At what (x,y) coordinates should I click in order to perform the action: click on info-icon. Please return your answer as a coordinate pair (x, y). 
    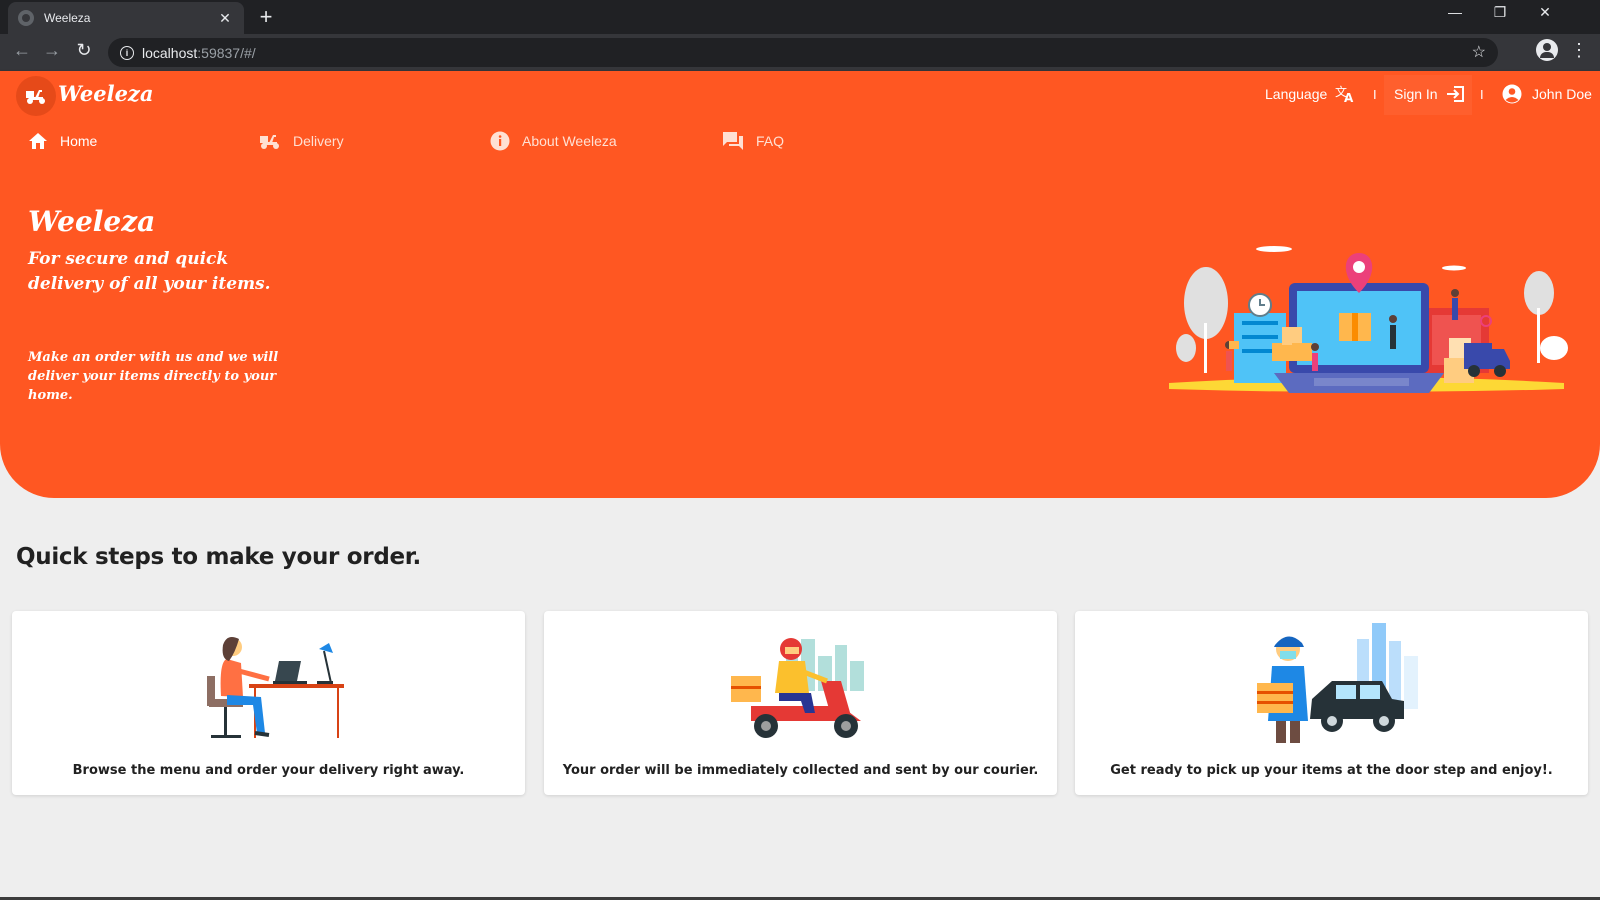
    Looking at the image, I should click on (500, 141).